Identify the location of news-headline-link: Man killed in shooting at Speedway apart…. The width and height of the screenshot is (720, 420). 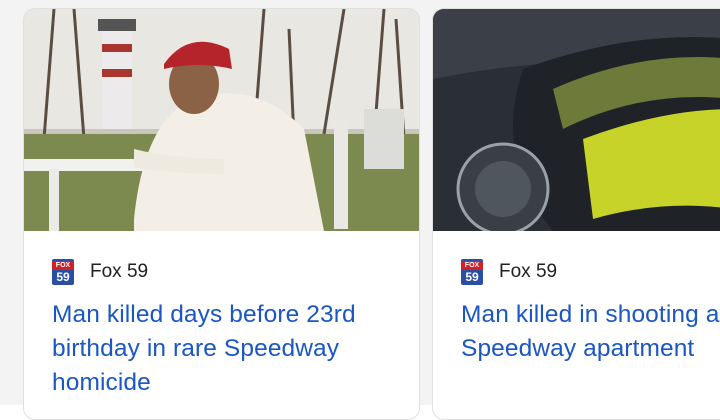
(590, 332).